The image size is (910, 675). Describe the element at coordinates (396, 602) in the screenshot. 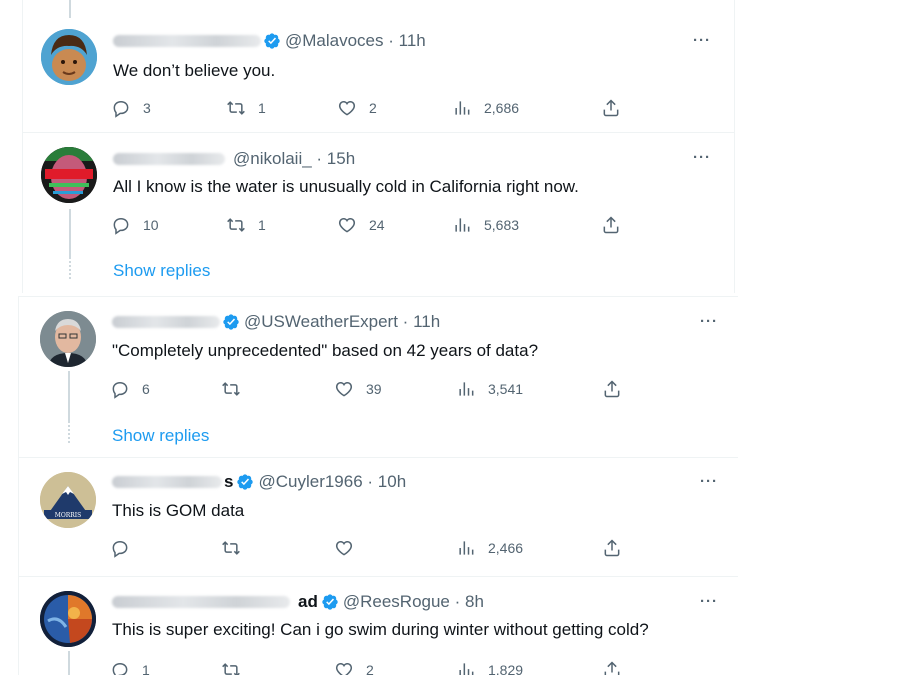

I see `handle: @ReesRogue` at that location.